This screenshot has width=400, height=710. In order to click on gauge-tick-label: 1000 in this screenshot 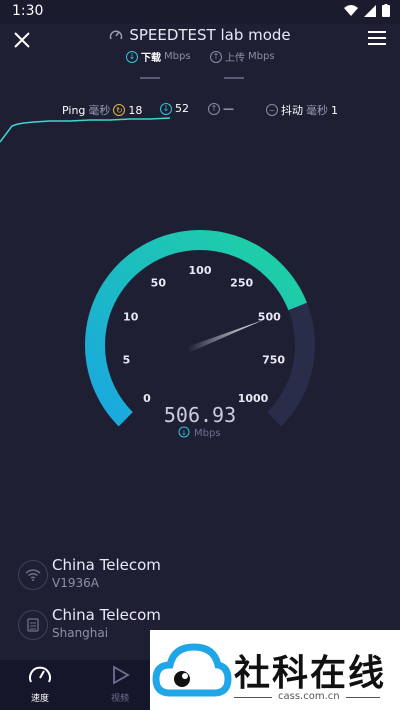, I will do `click(253, 398)`.